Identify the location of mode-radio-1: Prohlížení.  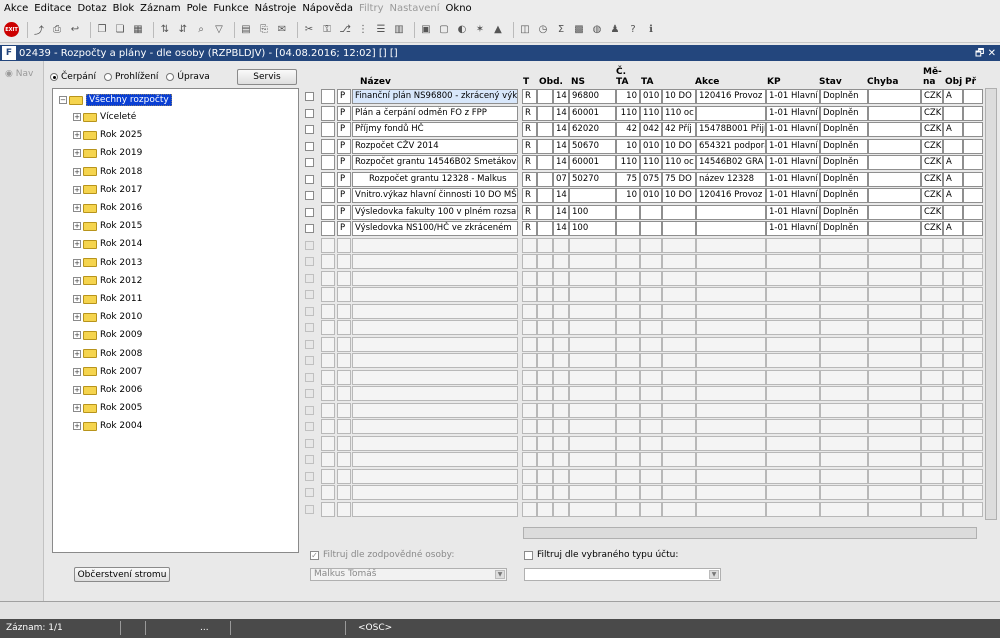
(130, 77).